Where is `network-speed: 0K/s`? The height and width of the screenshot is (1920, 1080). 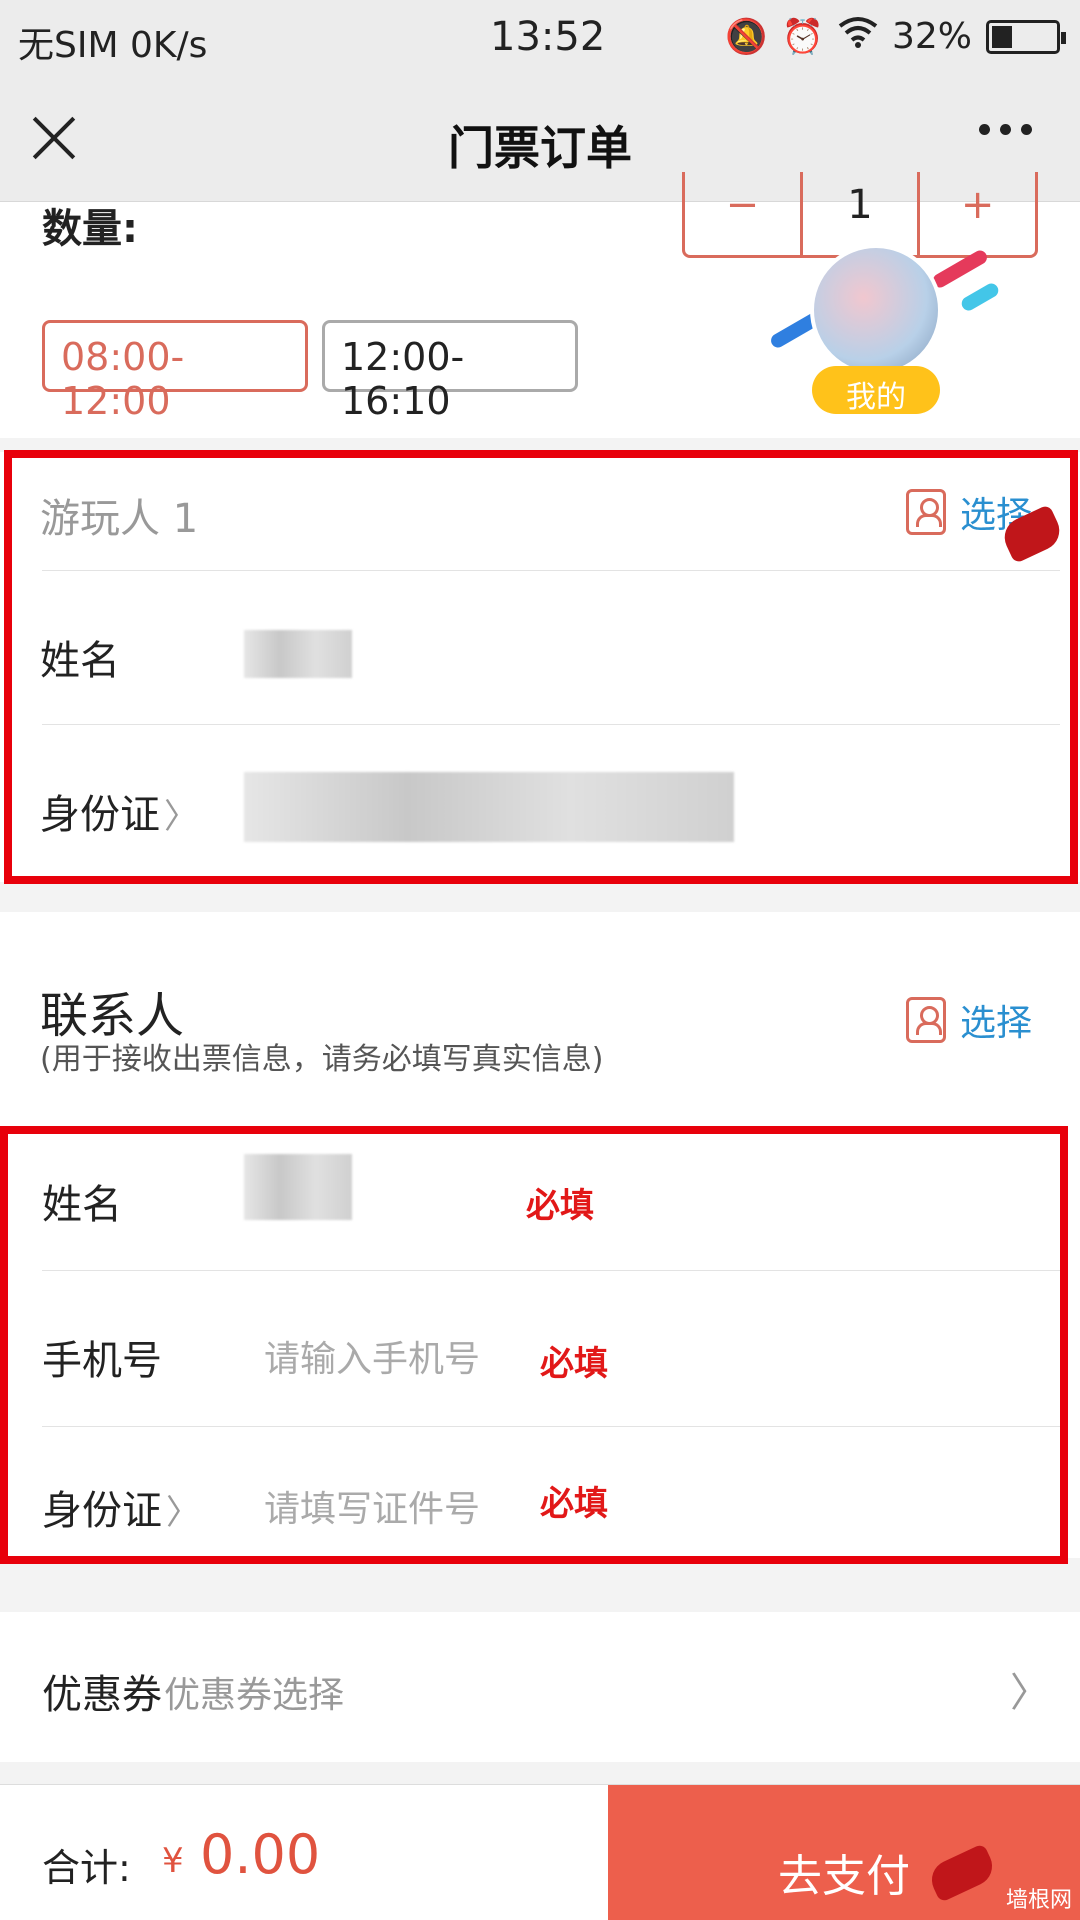
network-speed: 0K/s is located at coordinates (168, 45).